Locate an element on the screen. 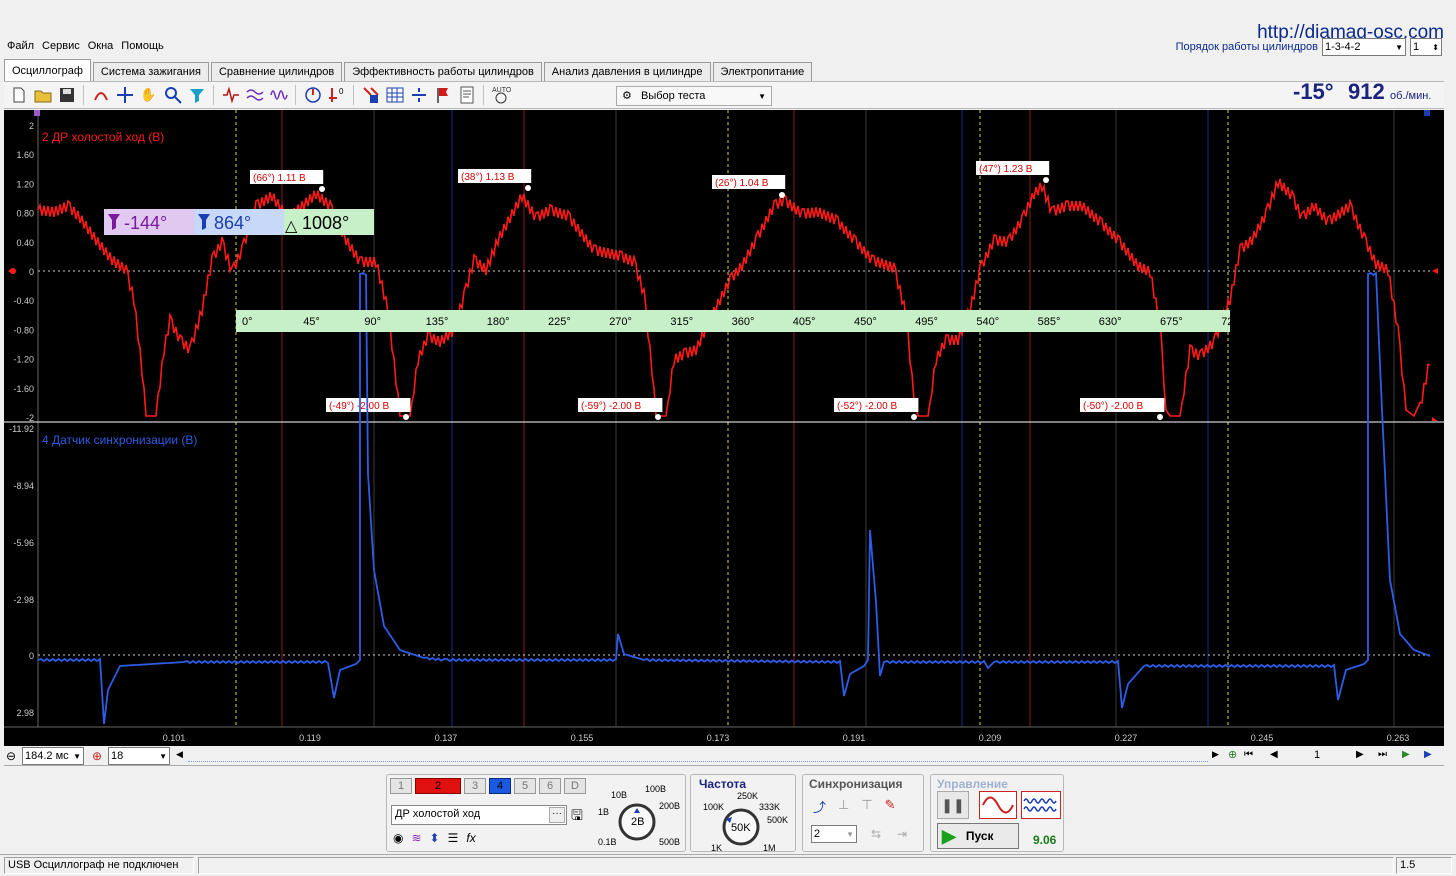  function-icon: fx is located at coordinates (470, 838).